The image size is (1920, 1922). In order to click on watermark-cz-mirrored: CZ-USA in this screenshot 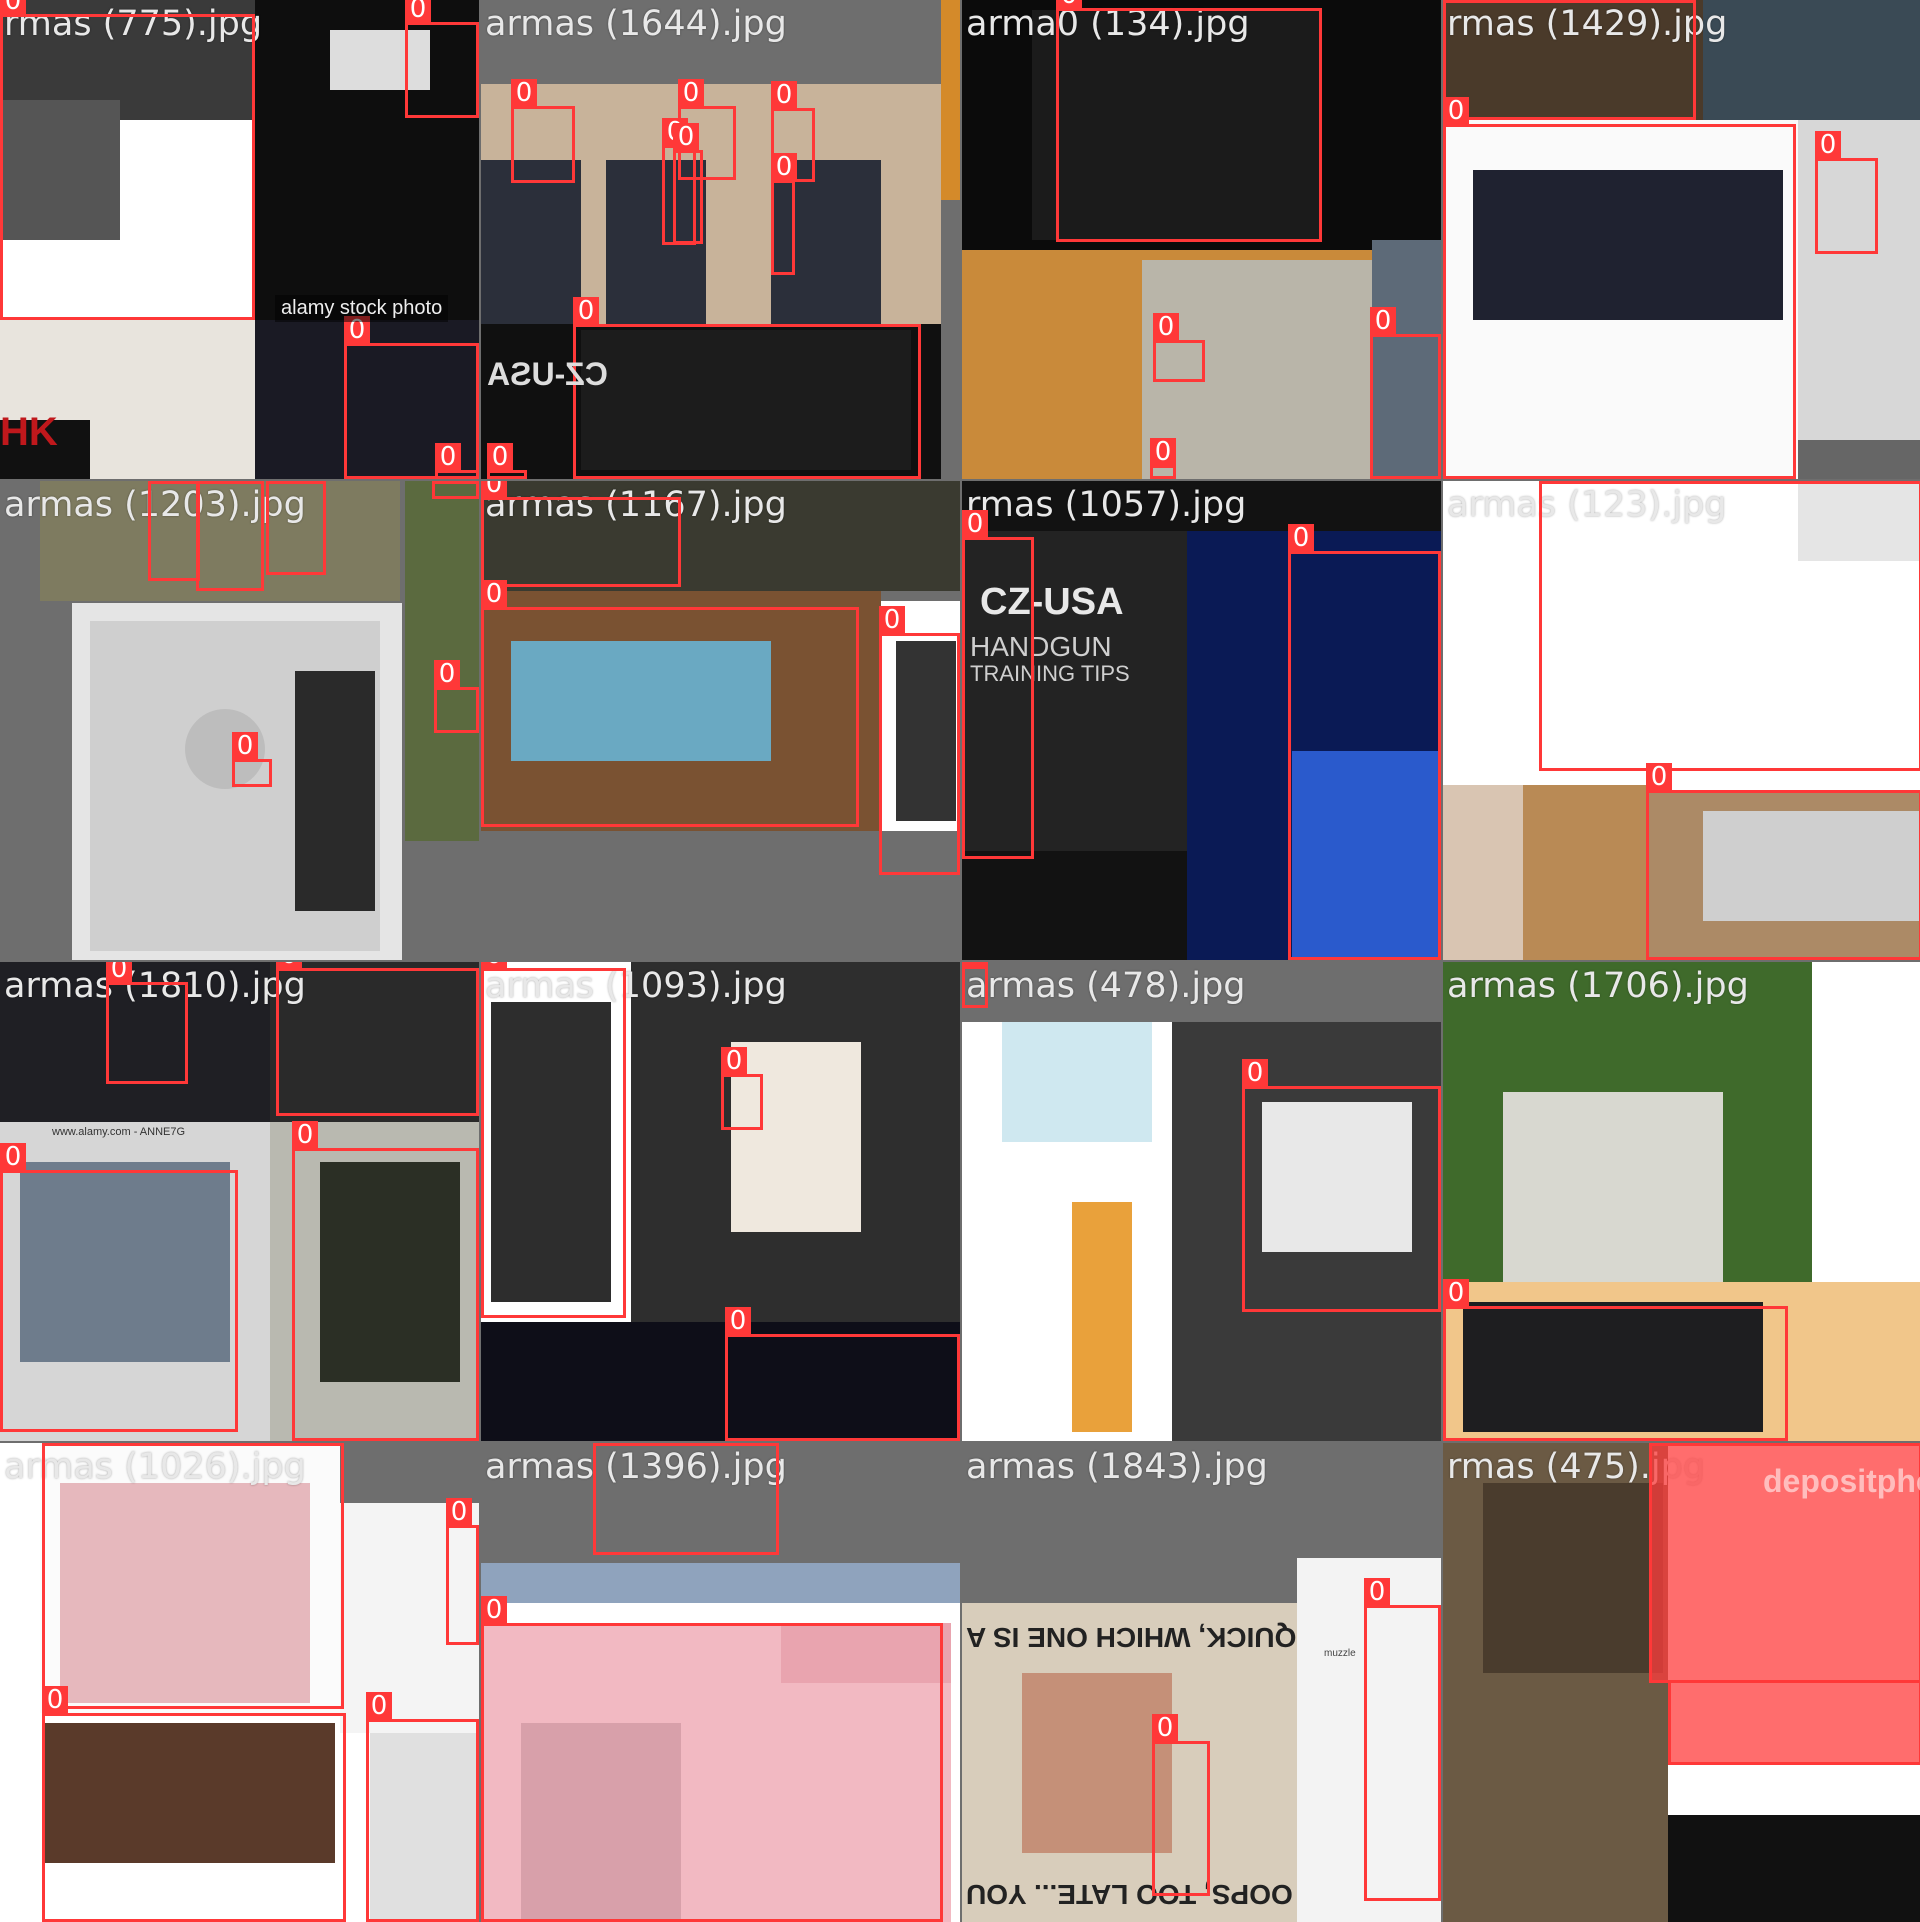, I will do `click(547, 374)`.